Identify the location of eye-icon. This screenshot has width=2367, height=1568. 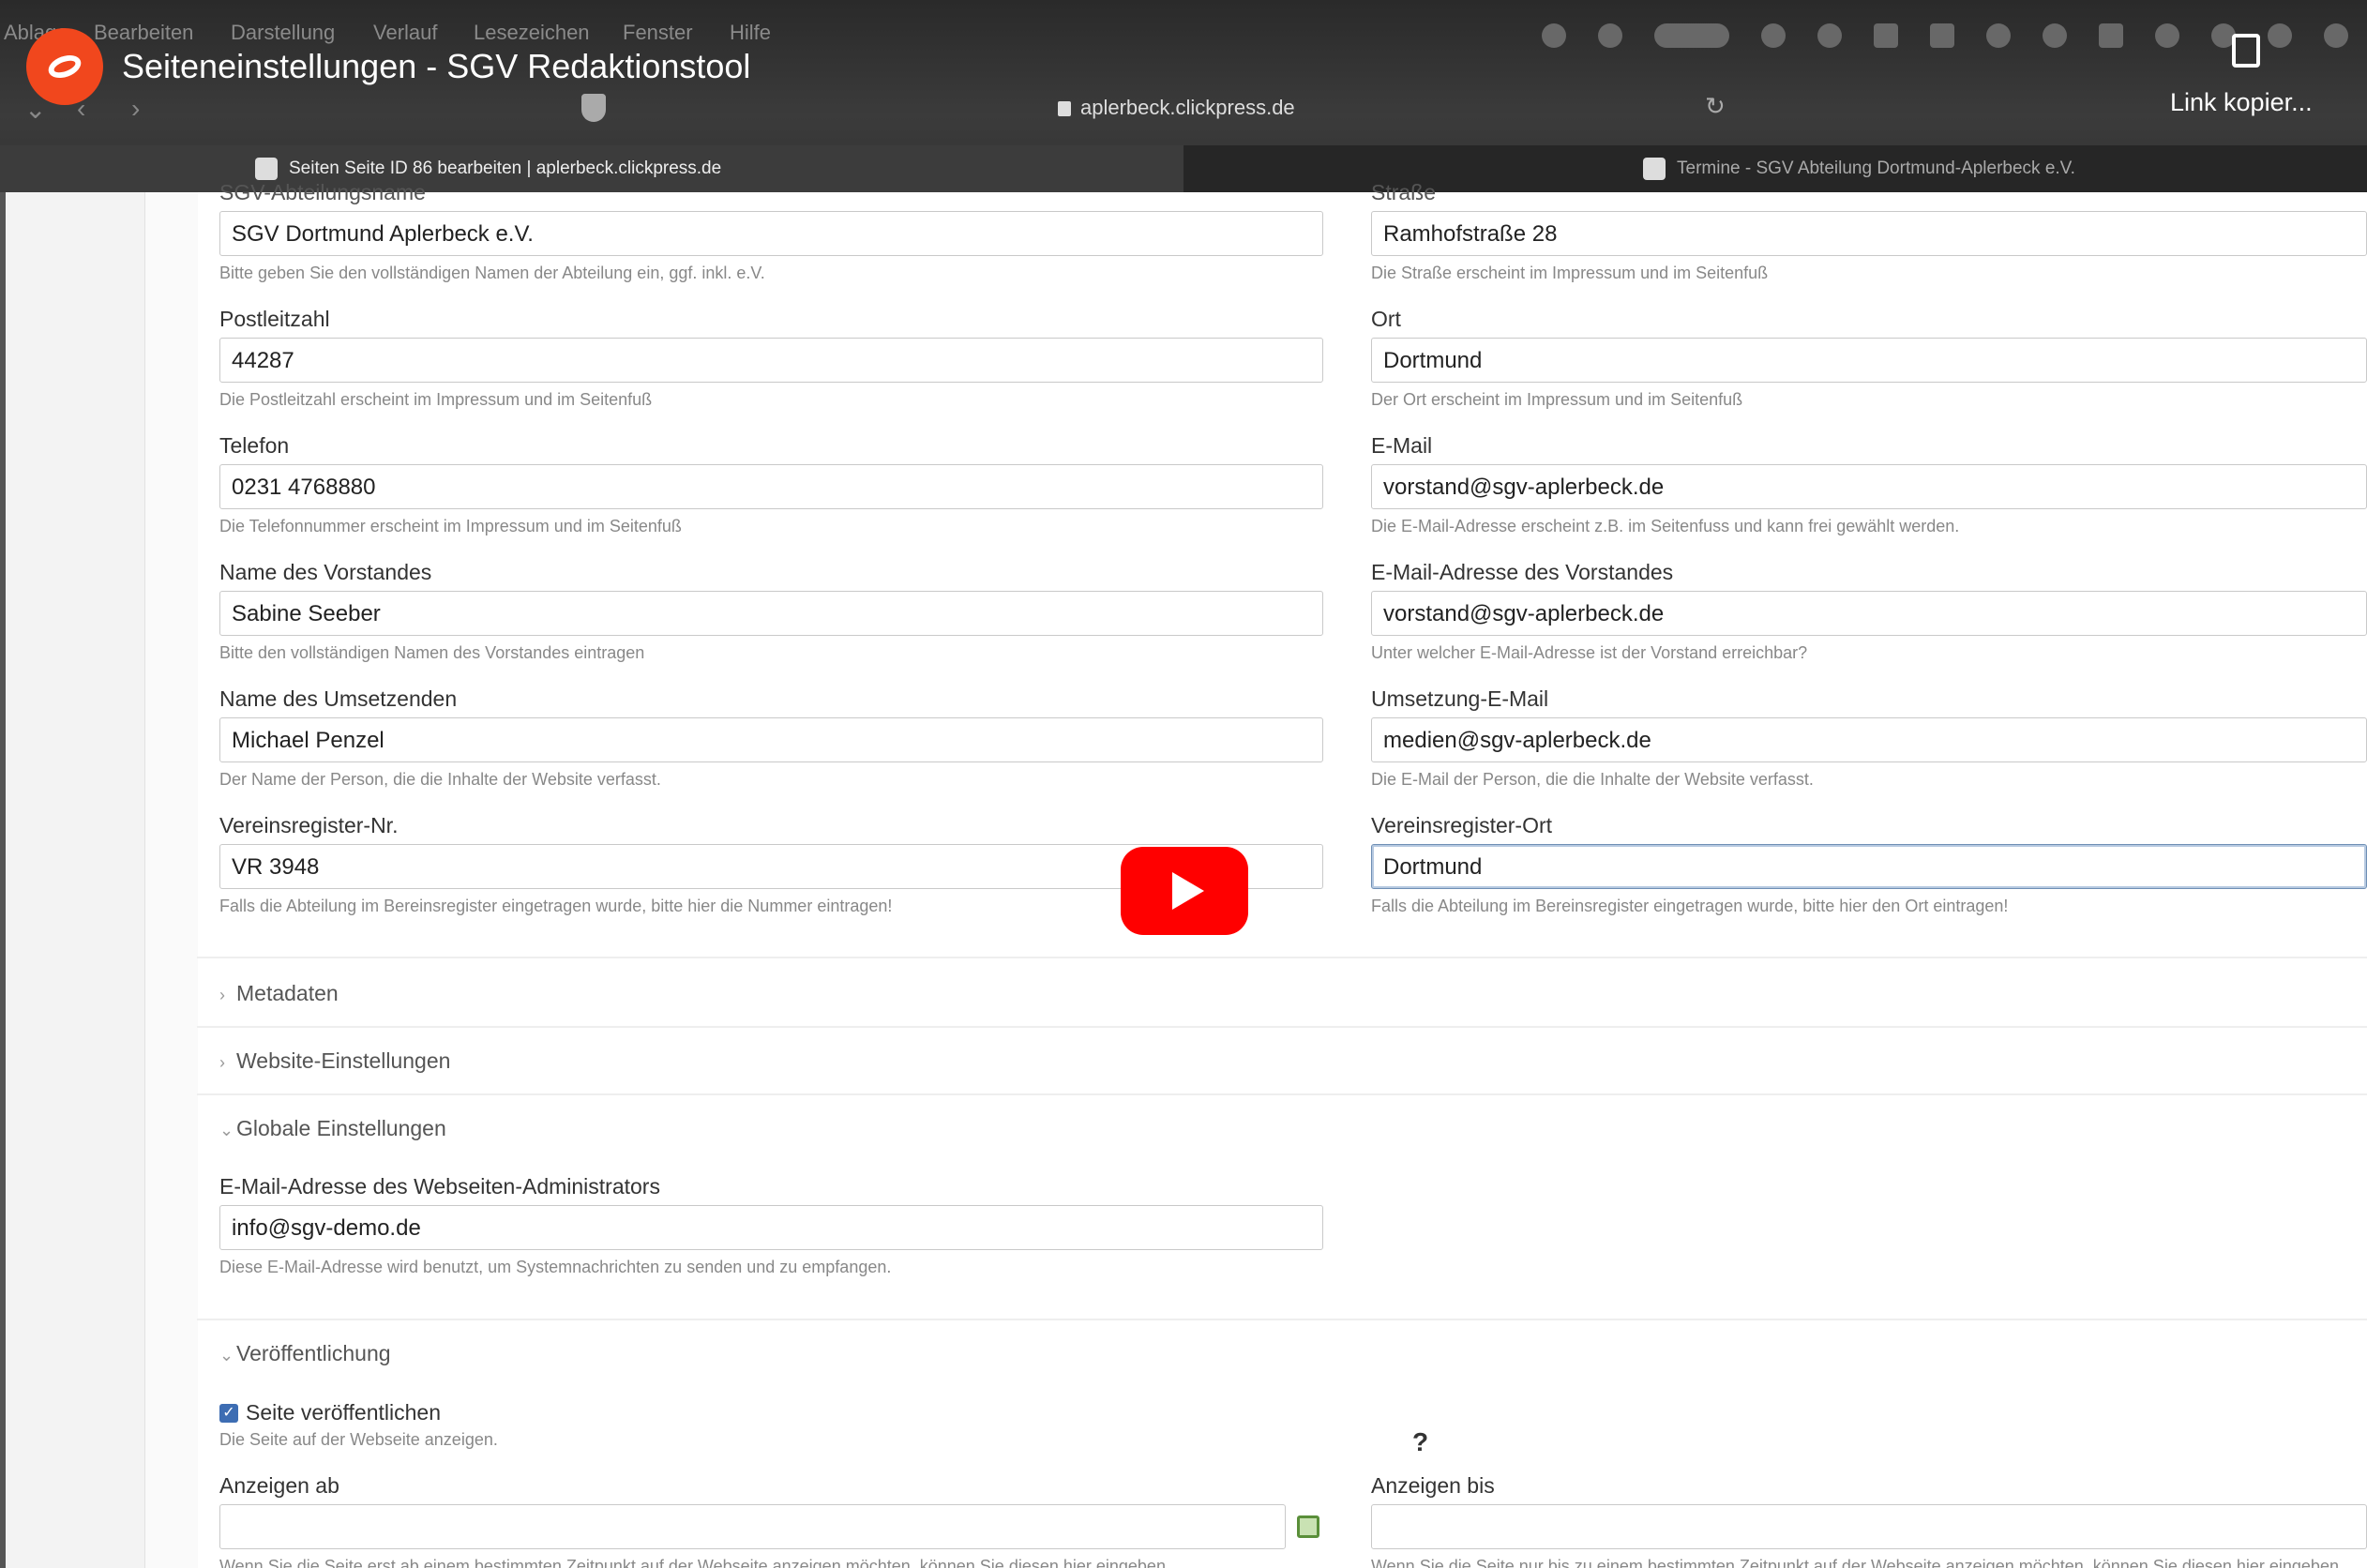
(1829, 35).